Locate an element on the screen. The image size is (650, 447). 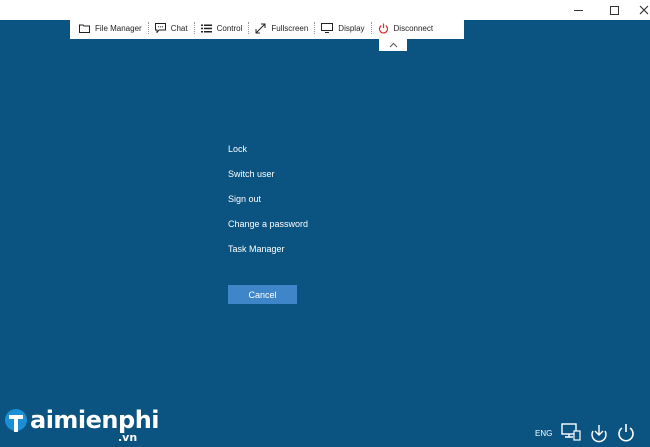
file-manager-label: File Manager is located at coordinates (118, 28).